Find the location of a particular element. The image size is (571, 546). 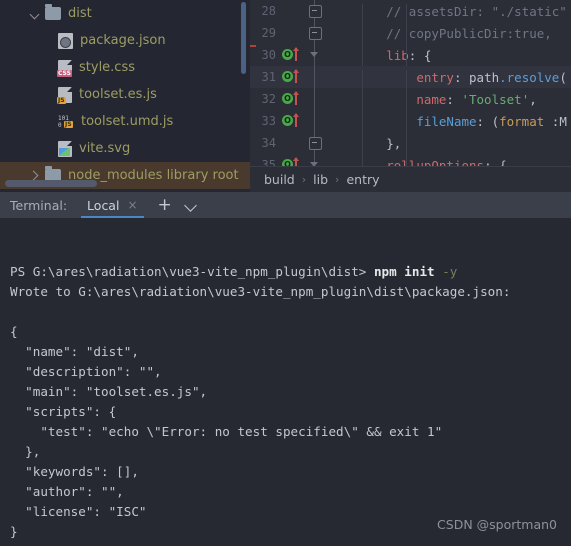

code-line: 29 // copyPublicDir:true, is located at coordinates (410, 35).